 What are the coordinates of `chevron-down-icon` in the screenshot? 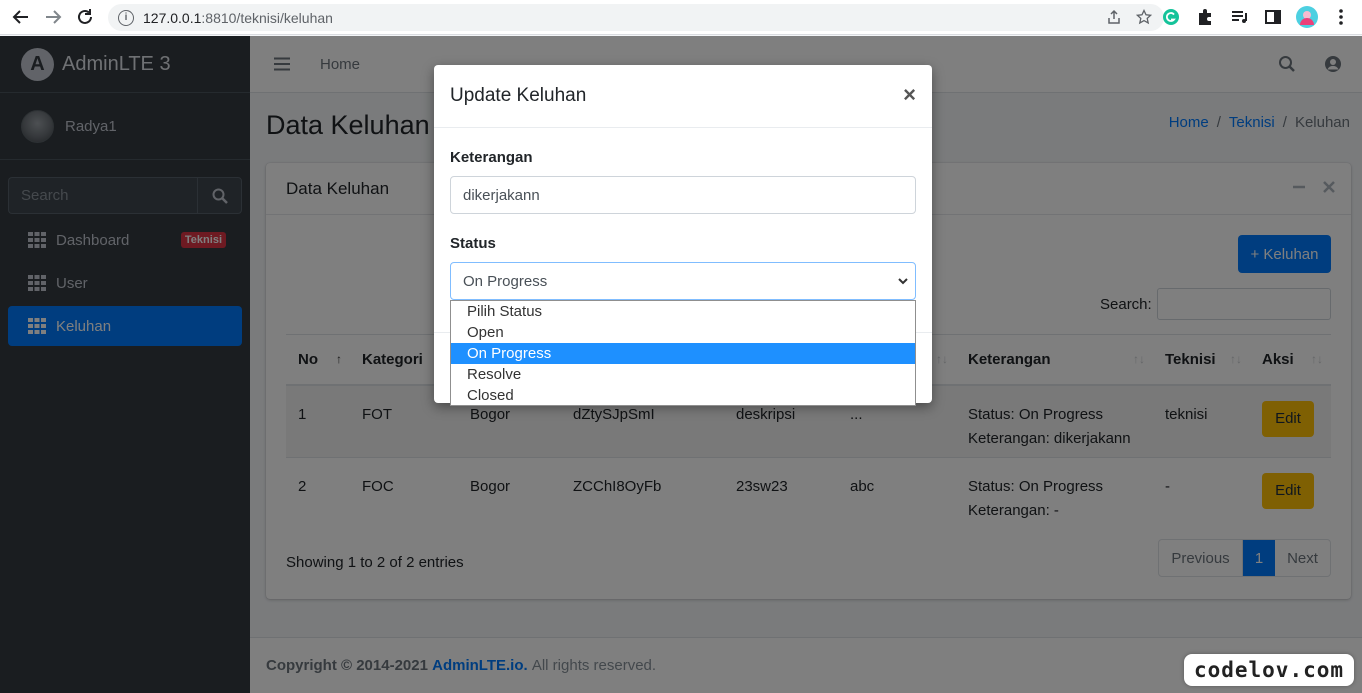 It's located at (903, 281).